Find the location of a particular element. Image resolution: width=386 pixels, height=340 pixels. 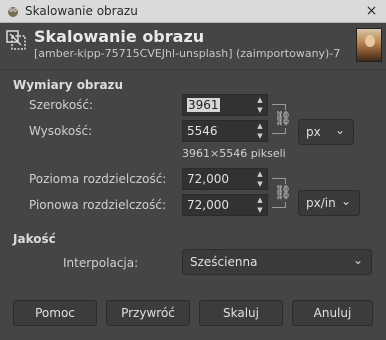

yres-spinbutton: 72,000 ▲ ▼ is located at coordinates (225, 205).